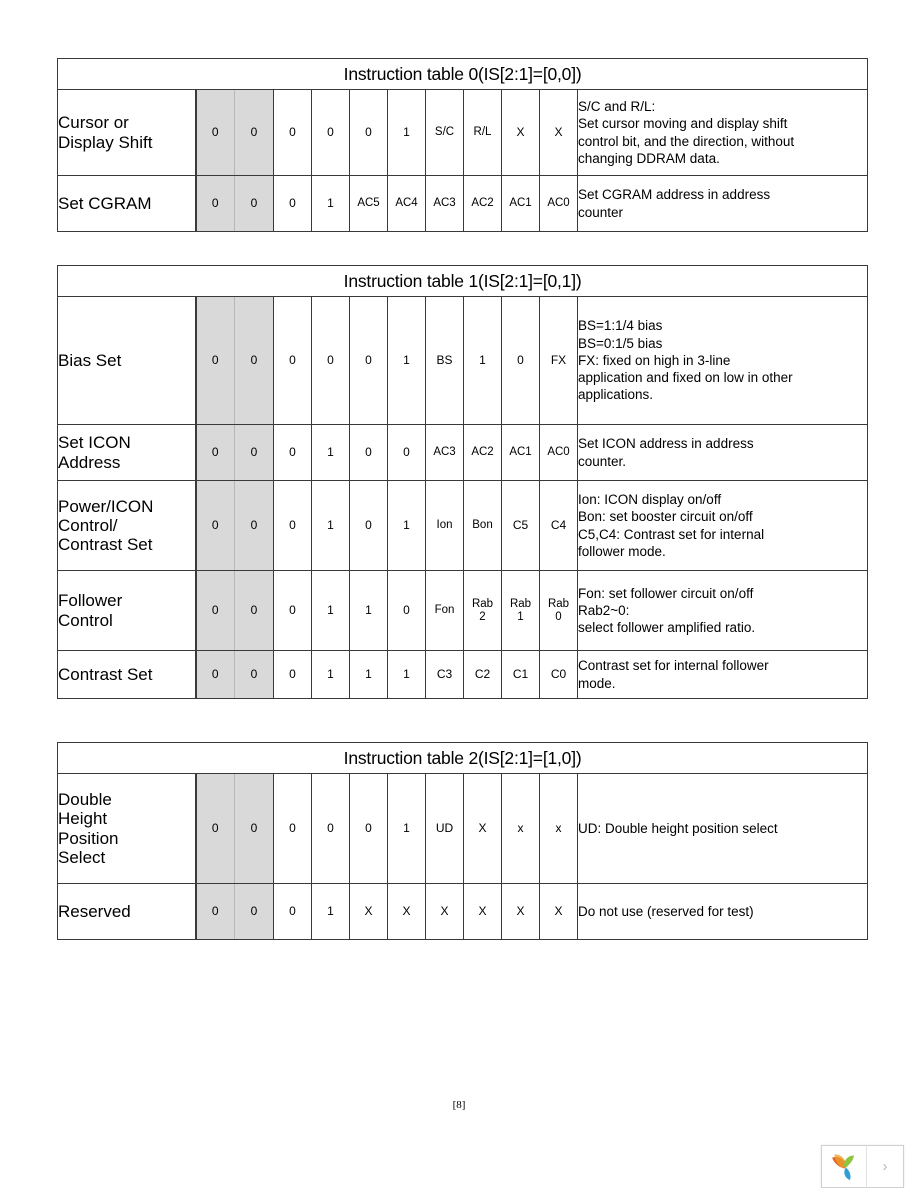  I want to click on bit-cell: C2, so click(482, 674).